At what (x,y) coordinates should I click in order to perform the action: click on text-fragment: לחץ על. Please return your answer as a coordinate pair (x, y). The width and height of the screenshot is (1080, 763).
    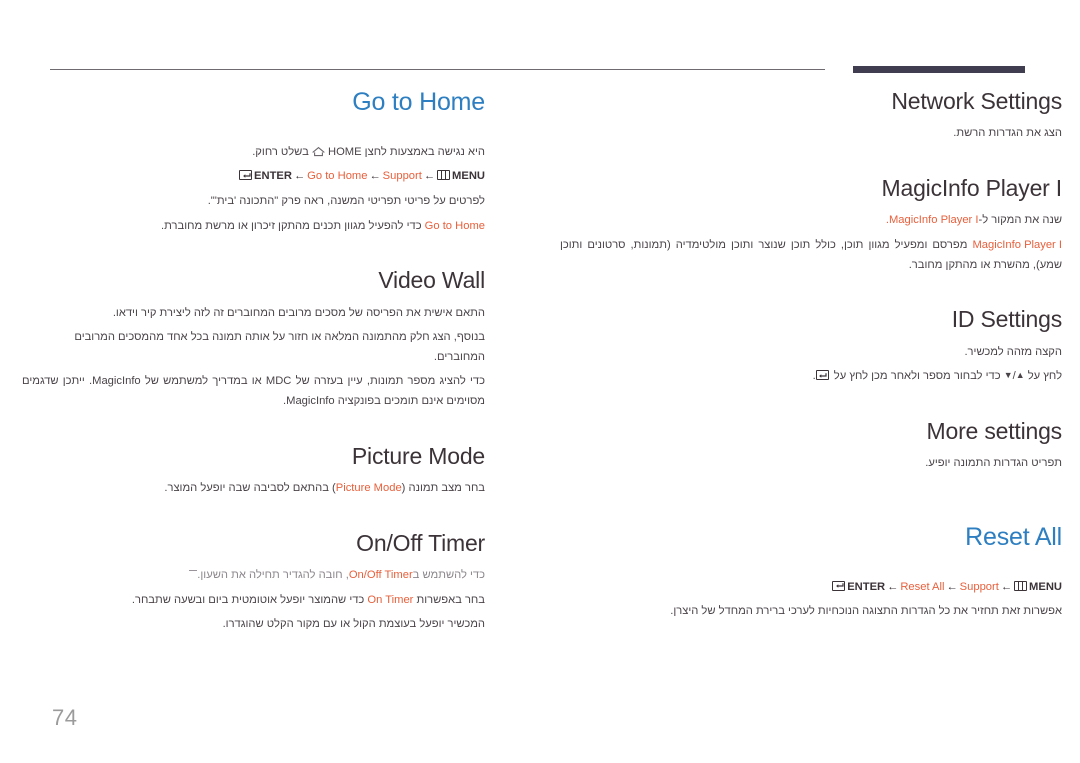
    Looking at the image, I should click on (1043, 376).